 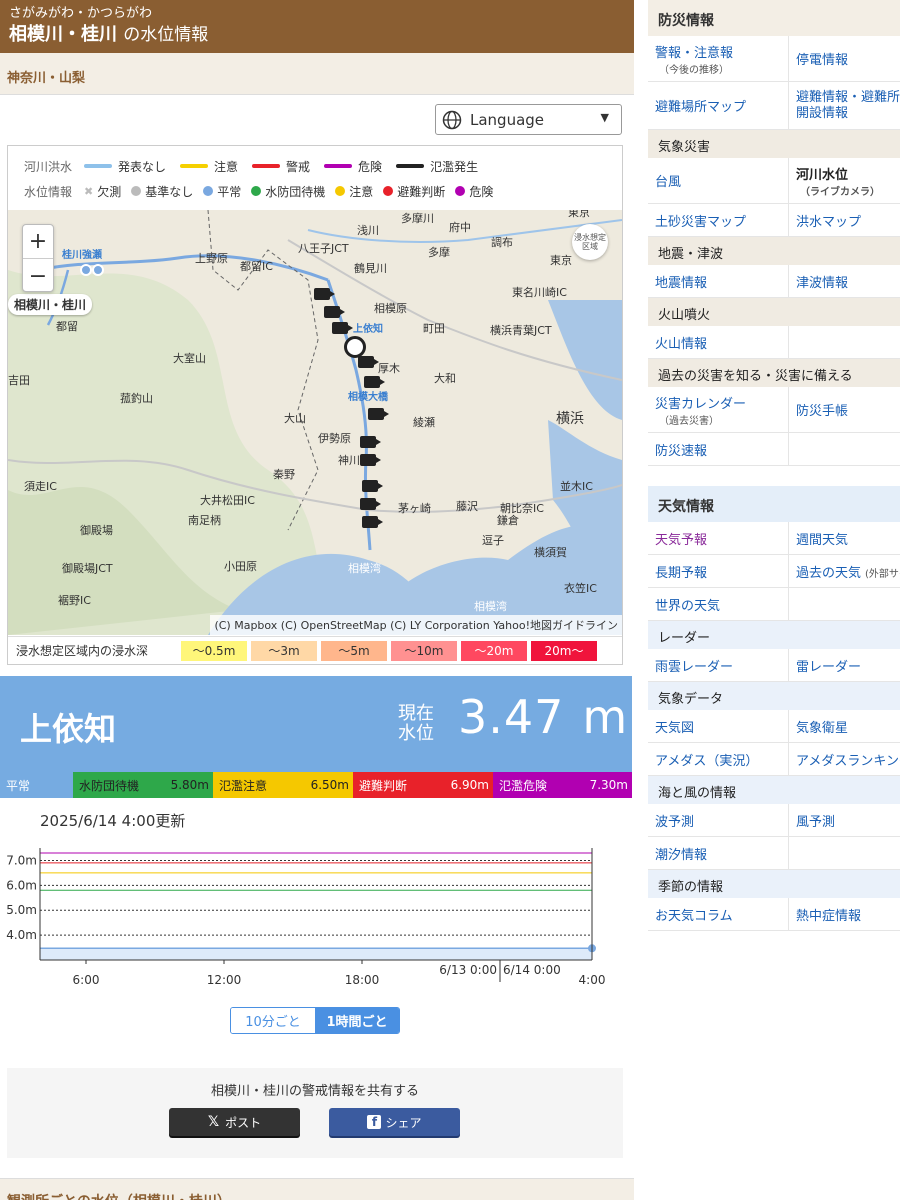 I want to click on x-post-button: 𝕏 ポスト, so click(x=234, y=1122).